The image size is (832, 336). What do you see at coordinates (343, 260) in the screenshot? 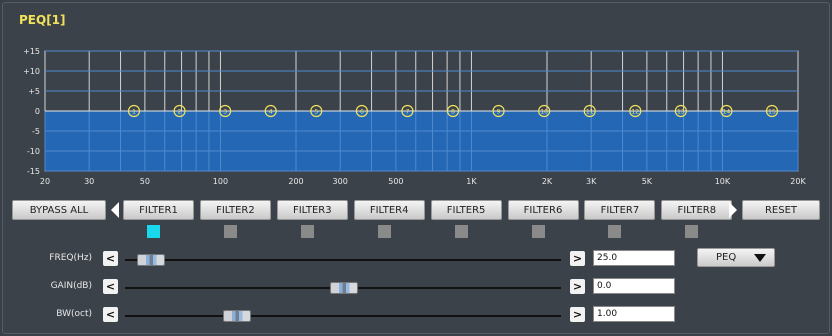
I see `freq-slider-track` at bounding box center [343, 260].